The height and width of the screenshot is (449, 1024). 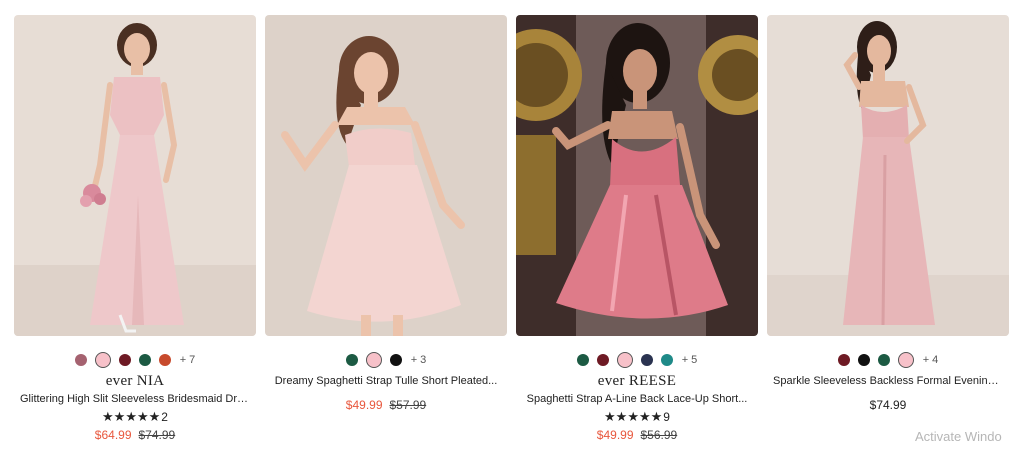 I want to click on brand-logo: ever REESE, so click(x=637, y=381).